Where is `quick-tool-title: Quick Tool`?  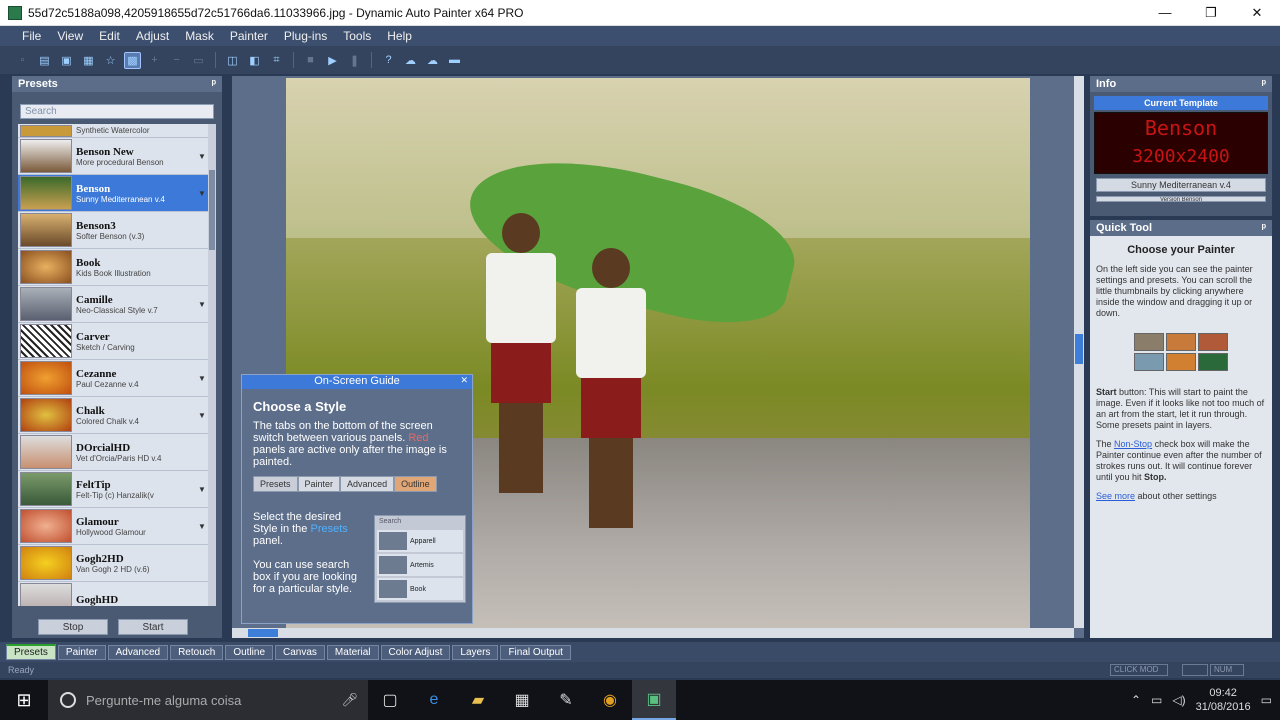
quick-tool-title: Quick Tool is located at coordinates (1124, 228).